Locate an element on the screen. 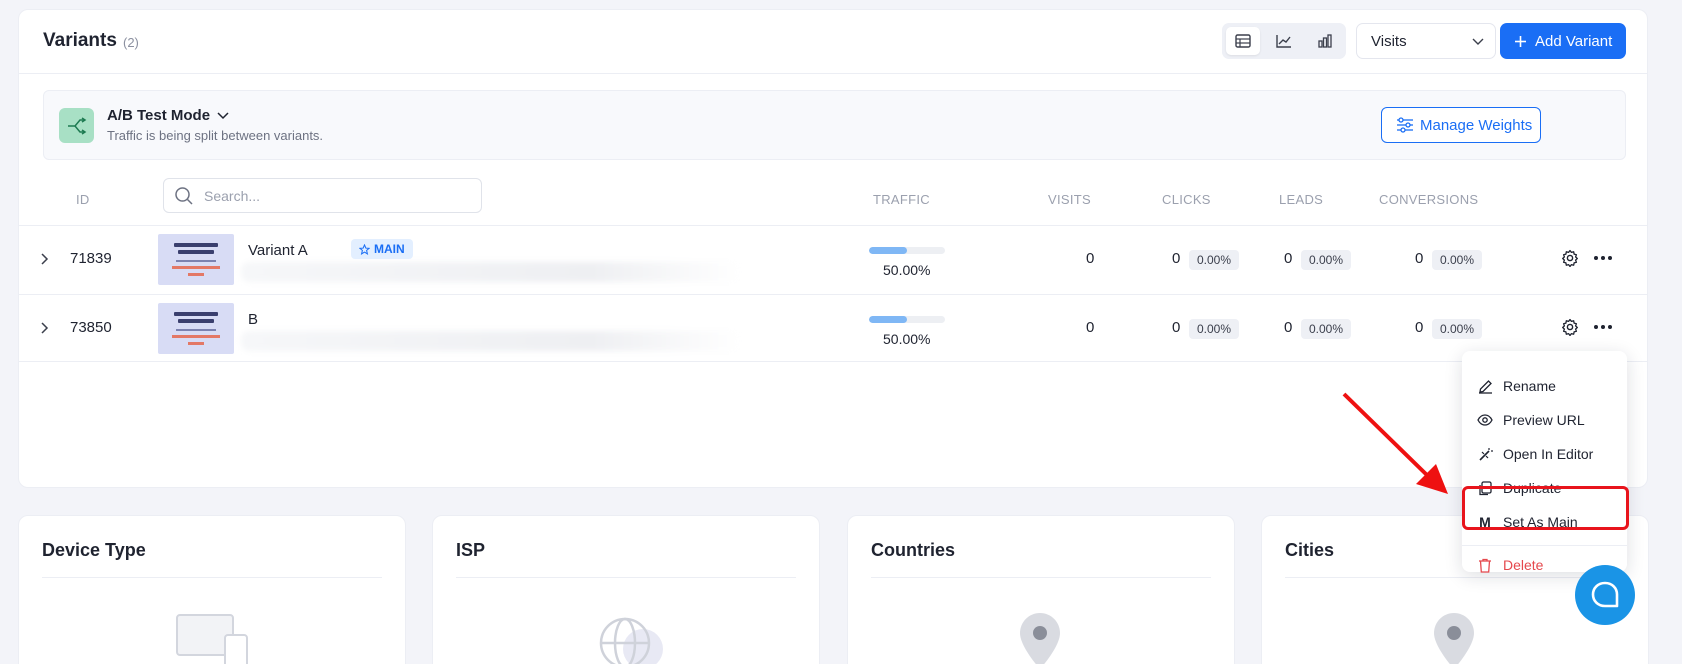 This screenshot has width=1682, height=664. metric-select: Visits is located at coordinates (1426, 41).